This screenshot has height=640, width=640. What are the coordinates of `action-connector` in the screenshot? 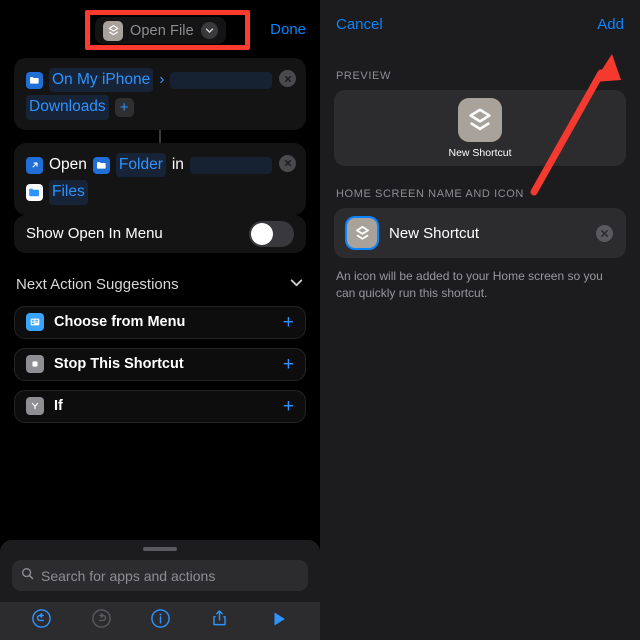 It's located at (160, 136).